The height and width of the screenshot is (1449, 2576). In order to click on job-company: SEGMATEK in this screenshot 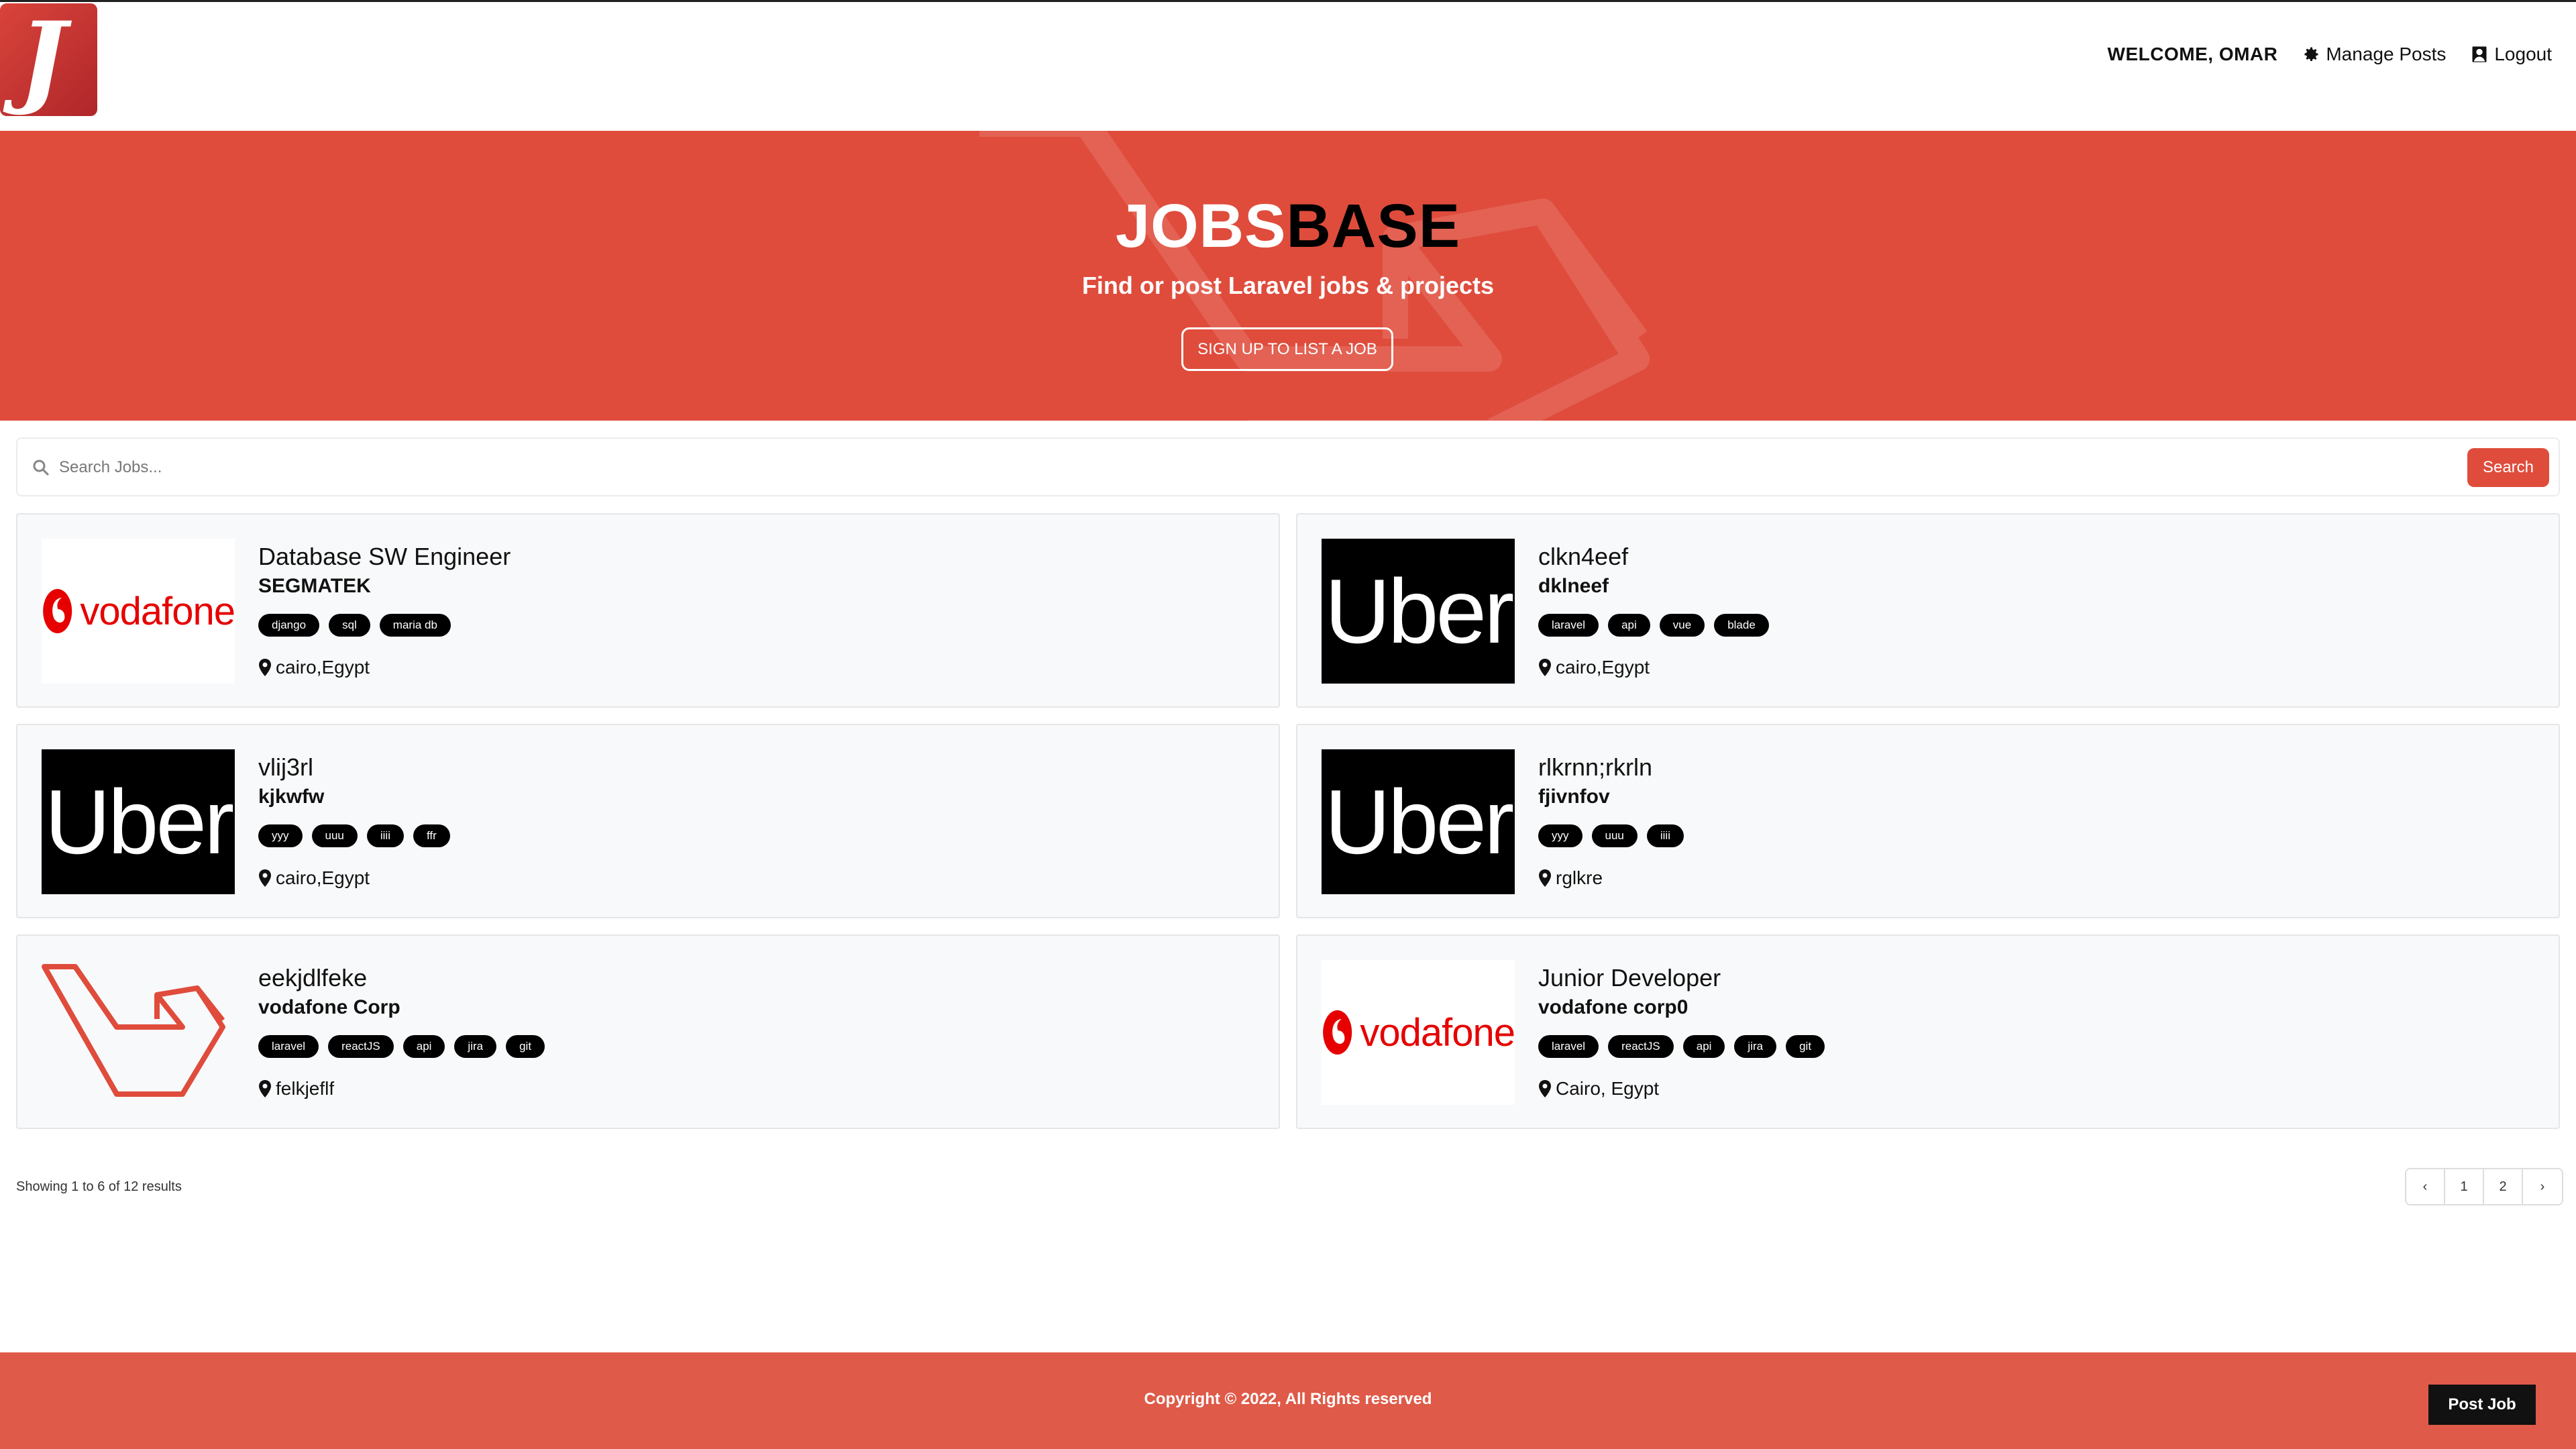, I will do `click(314, 586)`.